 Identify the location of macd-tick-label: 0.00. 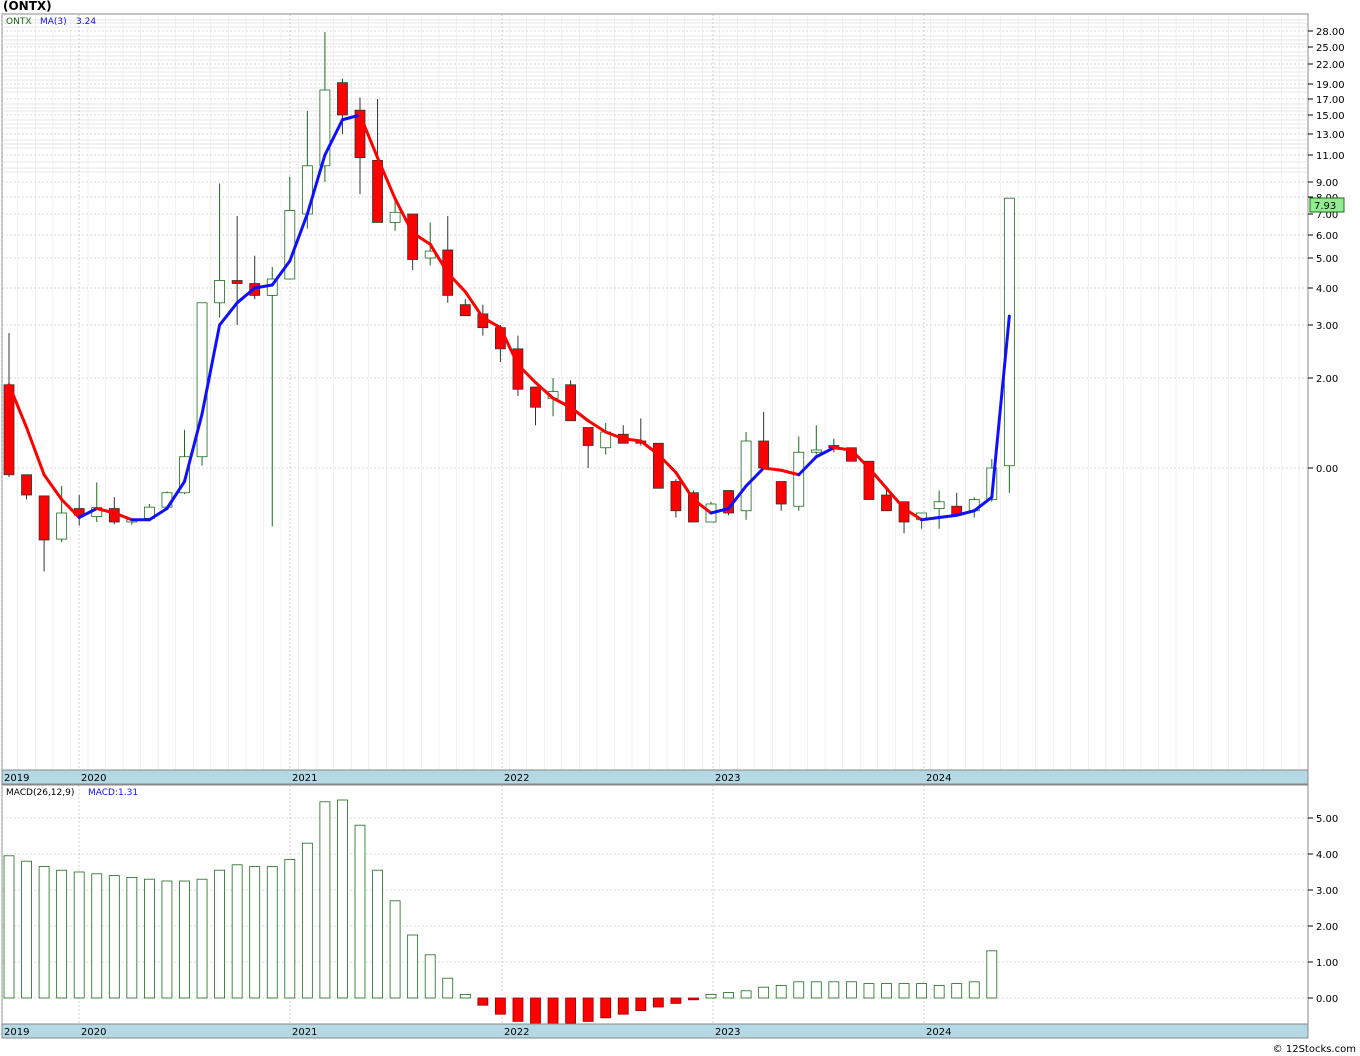
(1327, 999).